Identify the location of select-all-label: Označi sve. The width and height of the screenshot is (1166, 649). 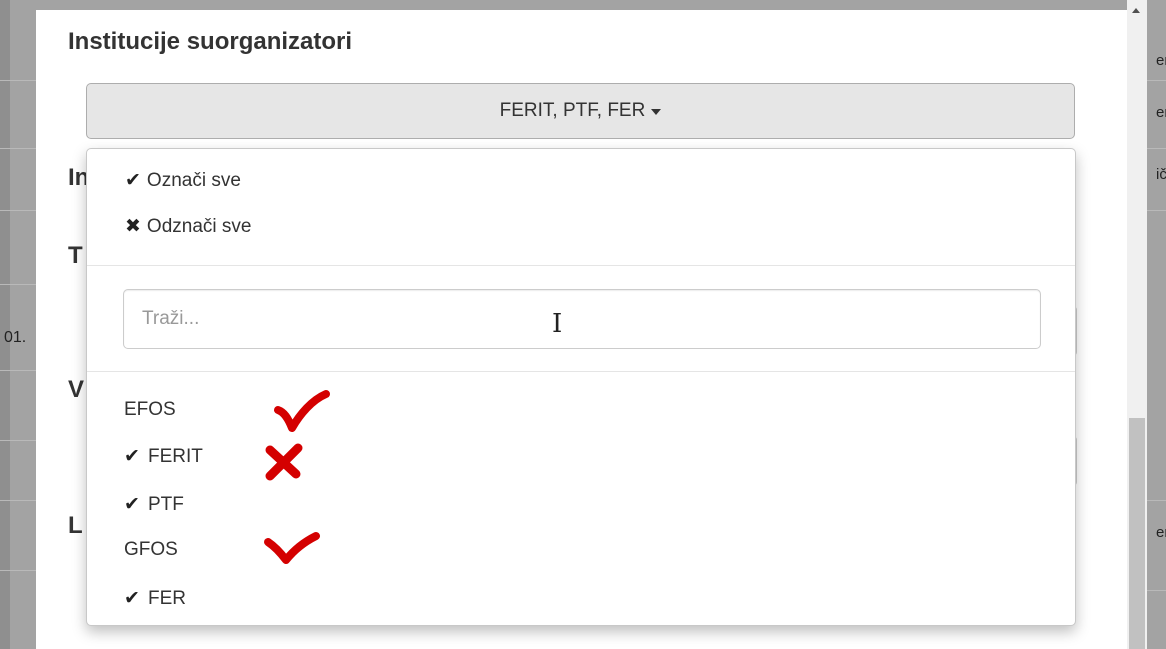
(193, 180).